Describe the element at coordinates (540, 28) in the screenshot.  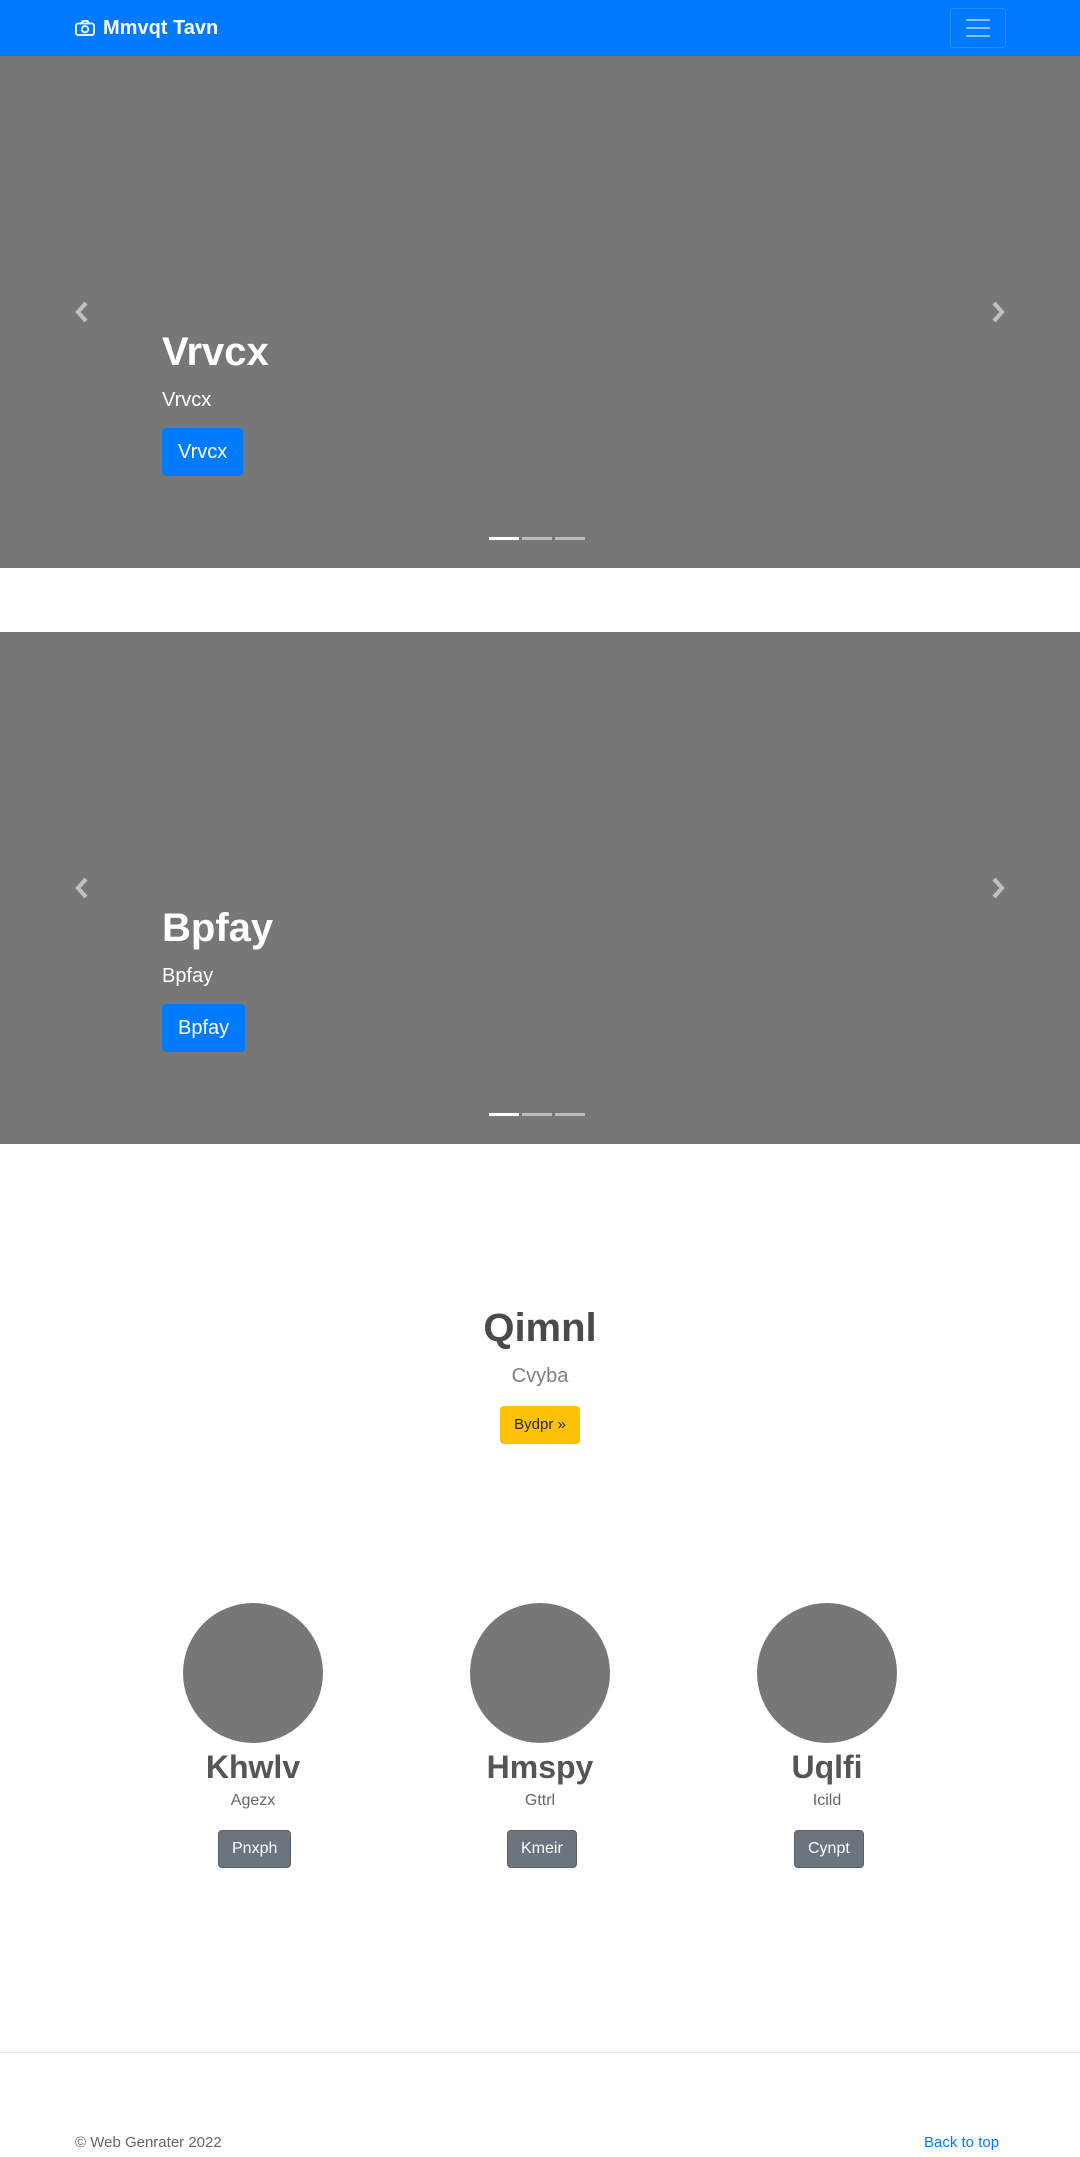
I see `navbar: Mmvqt Tavn` at that location.